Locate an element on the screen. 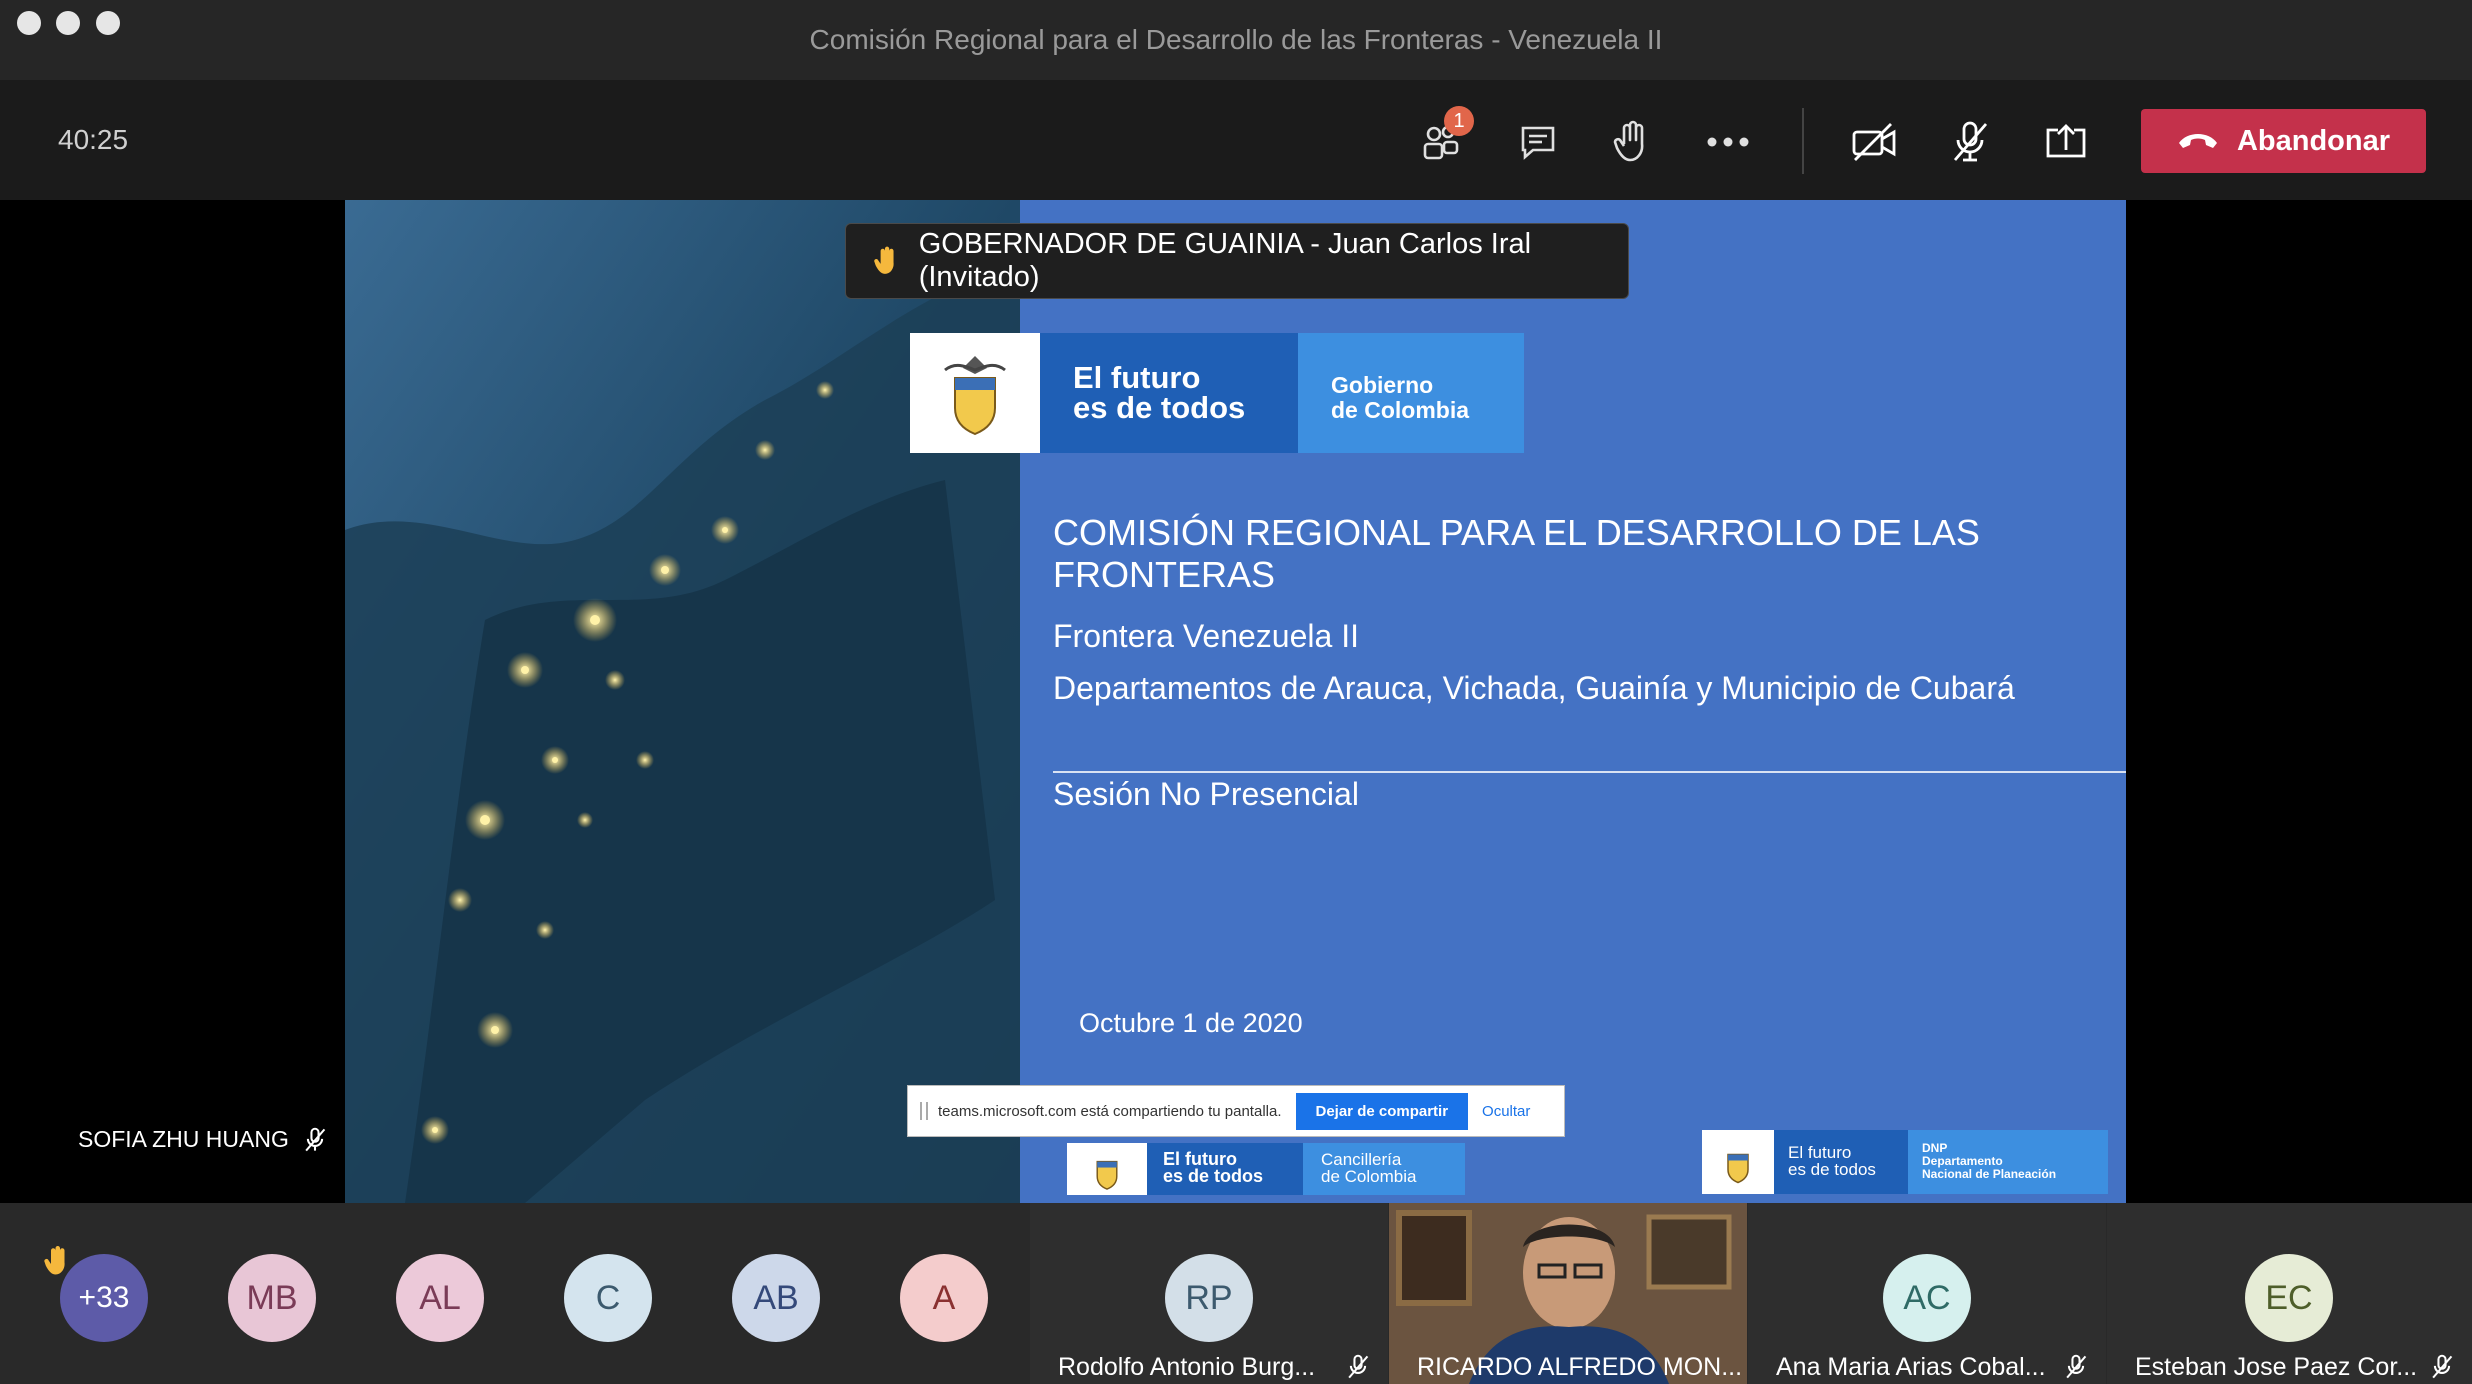 The width and height of the screenshot is (2472, 1384). chat-icon is located at coordinates (1538, 143).